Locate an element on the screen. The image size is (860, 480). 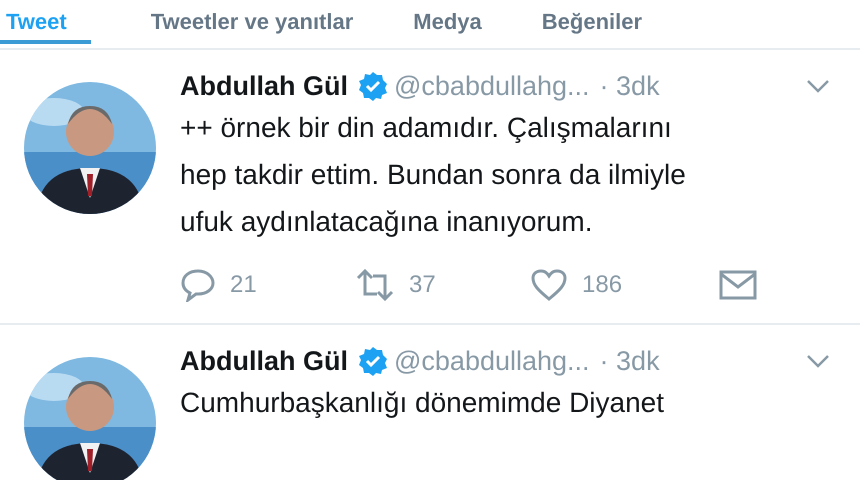
tab: Tweetler ve yanıtlar is located at coordinates (252, 22).